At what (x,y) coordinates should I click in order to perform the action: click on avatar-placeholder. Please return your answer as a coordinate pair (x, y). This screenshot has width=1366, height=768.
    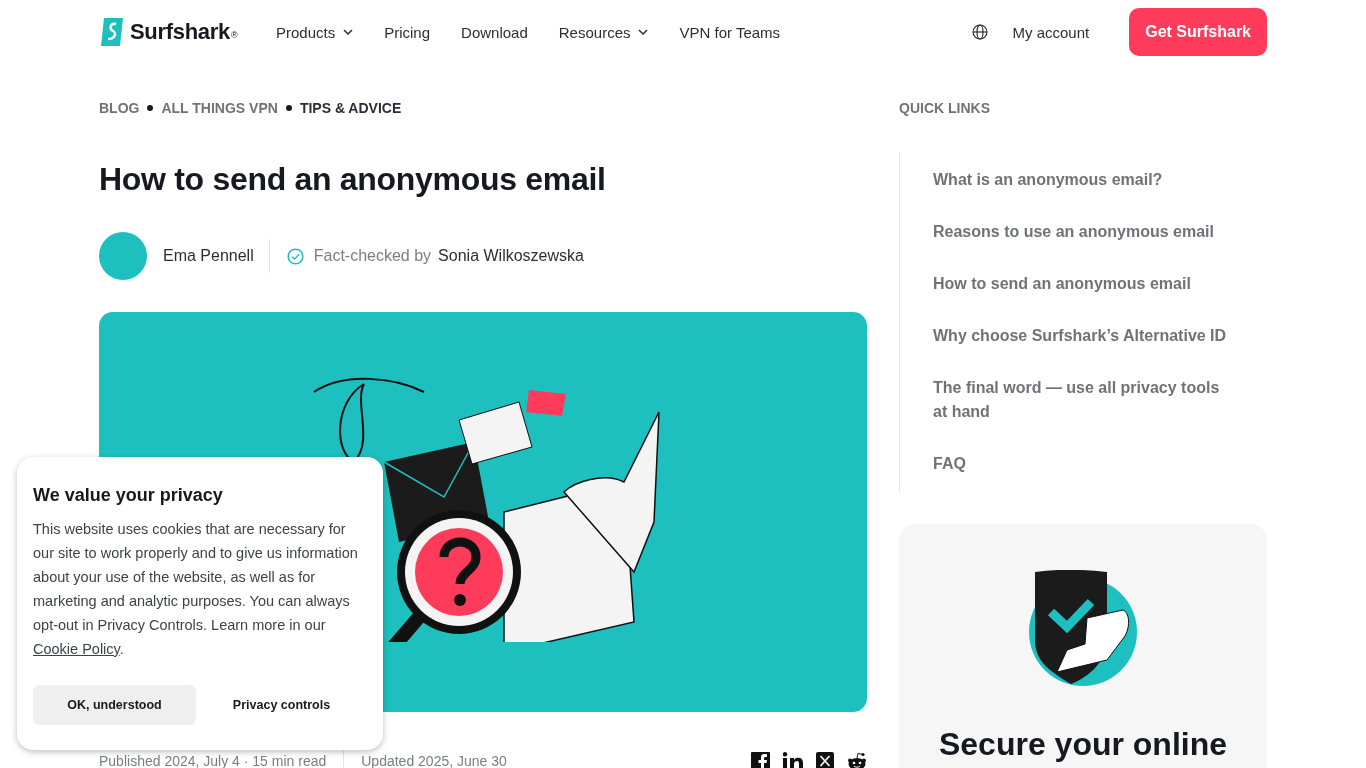
    Looking at the image, I should click on (123, 256).